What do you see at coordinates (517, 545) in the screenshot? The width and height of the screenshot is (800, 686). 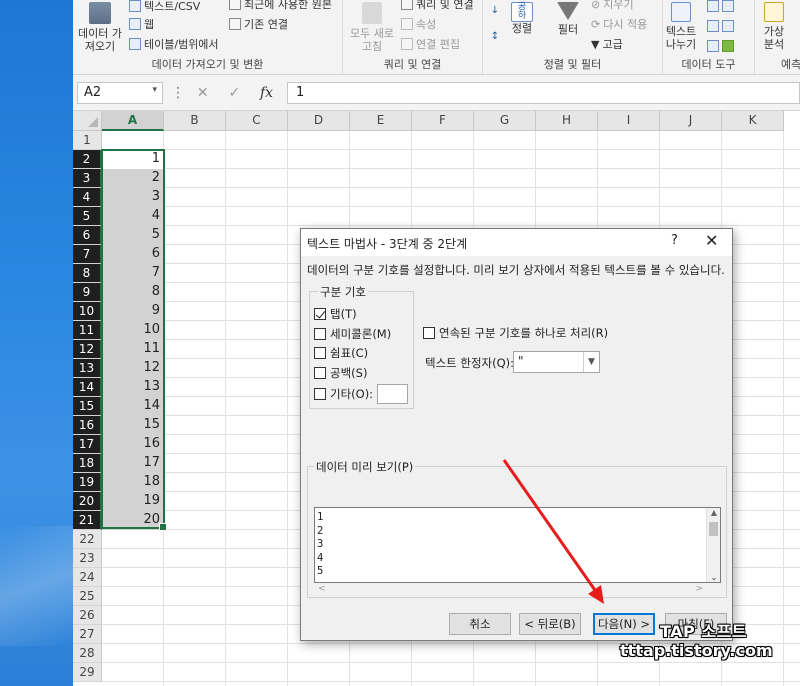 I see `data-preview-box: 12345 ▲ ⌄` at bounding box center [517, 545].